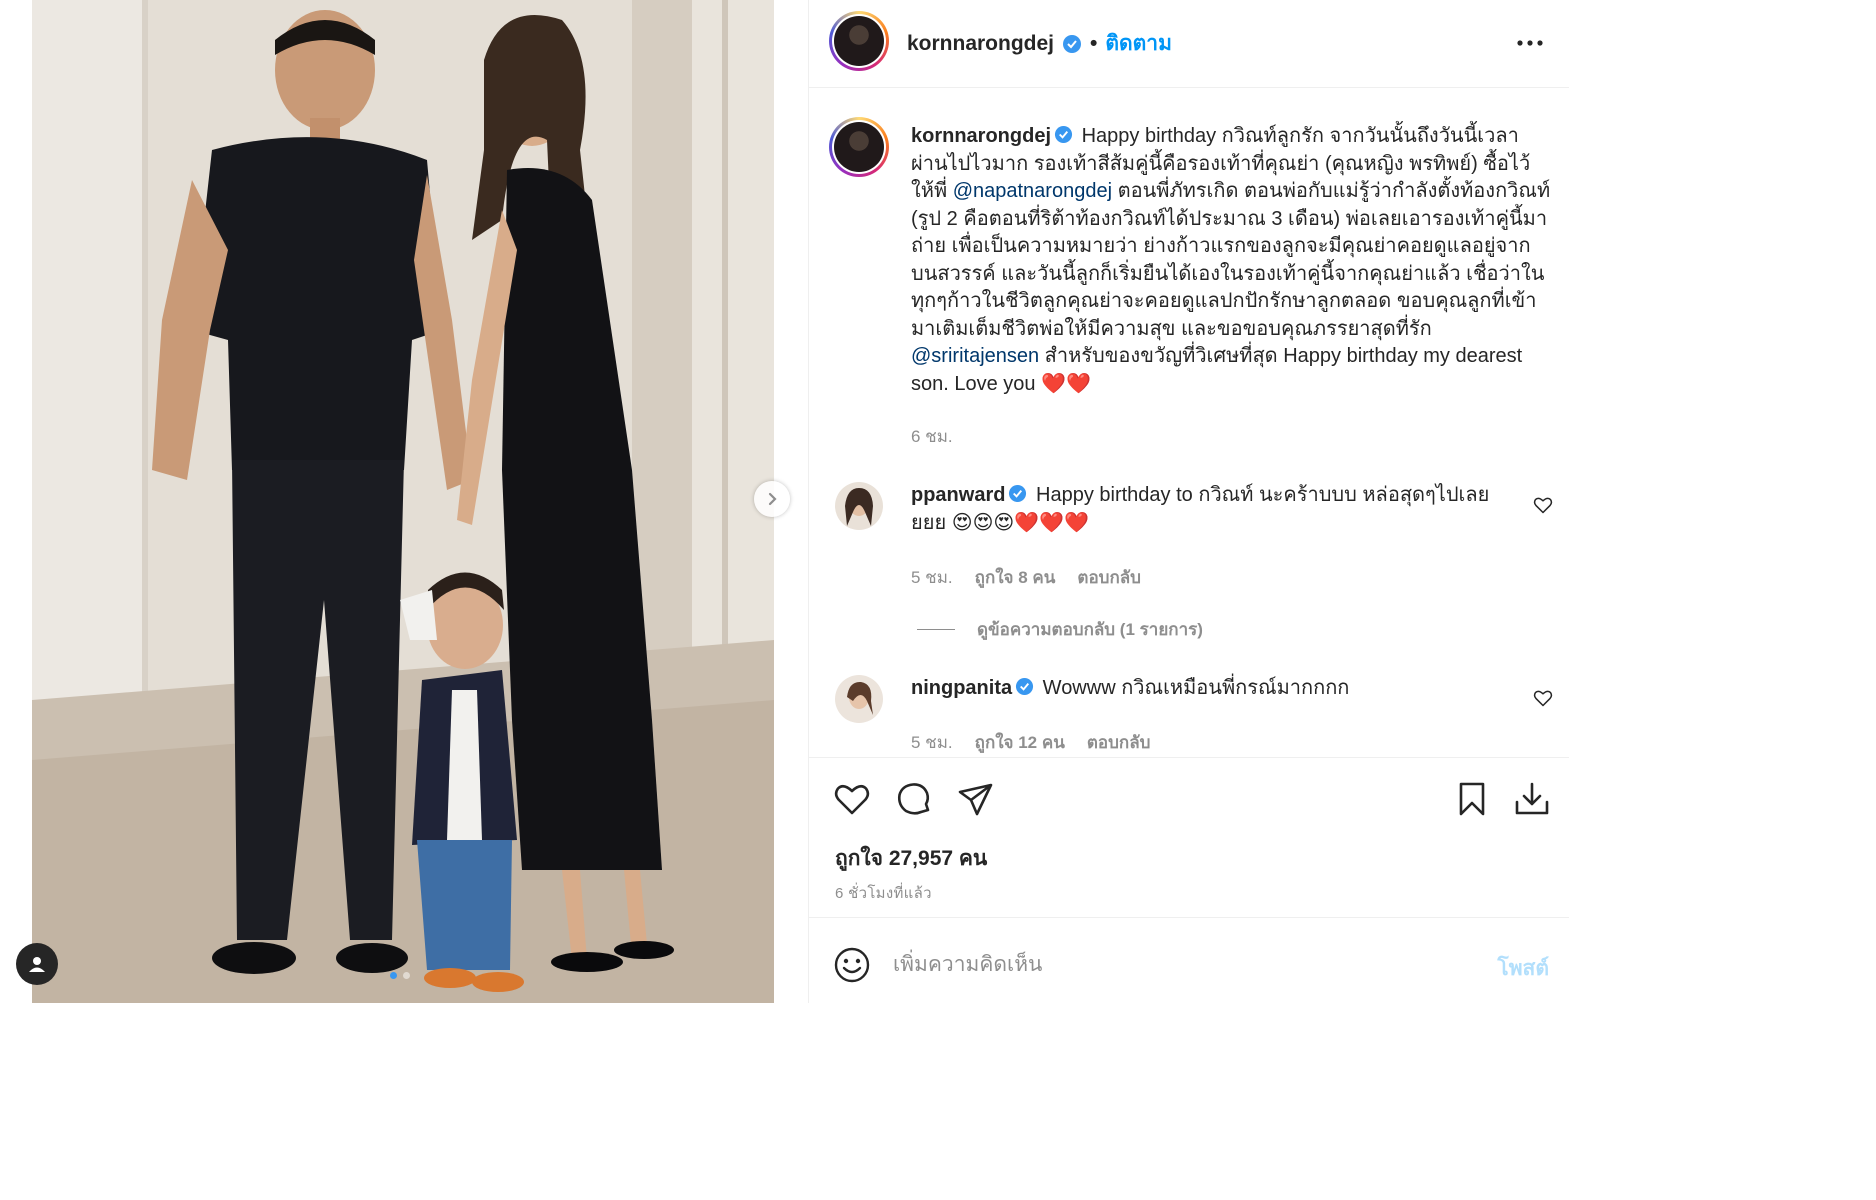 The width and height of the screenshot is (1876, 1200). Describe the element at coordinates (1196, 688) in the screenshot. I see `comment-text: Wowww กวิณเหมือนพี่กรณ์มากกกก` at that location.